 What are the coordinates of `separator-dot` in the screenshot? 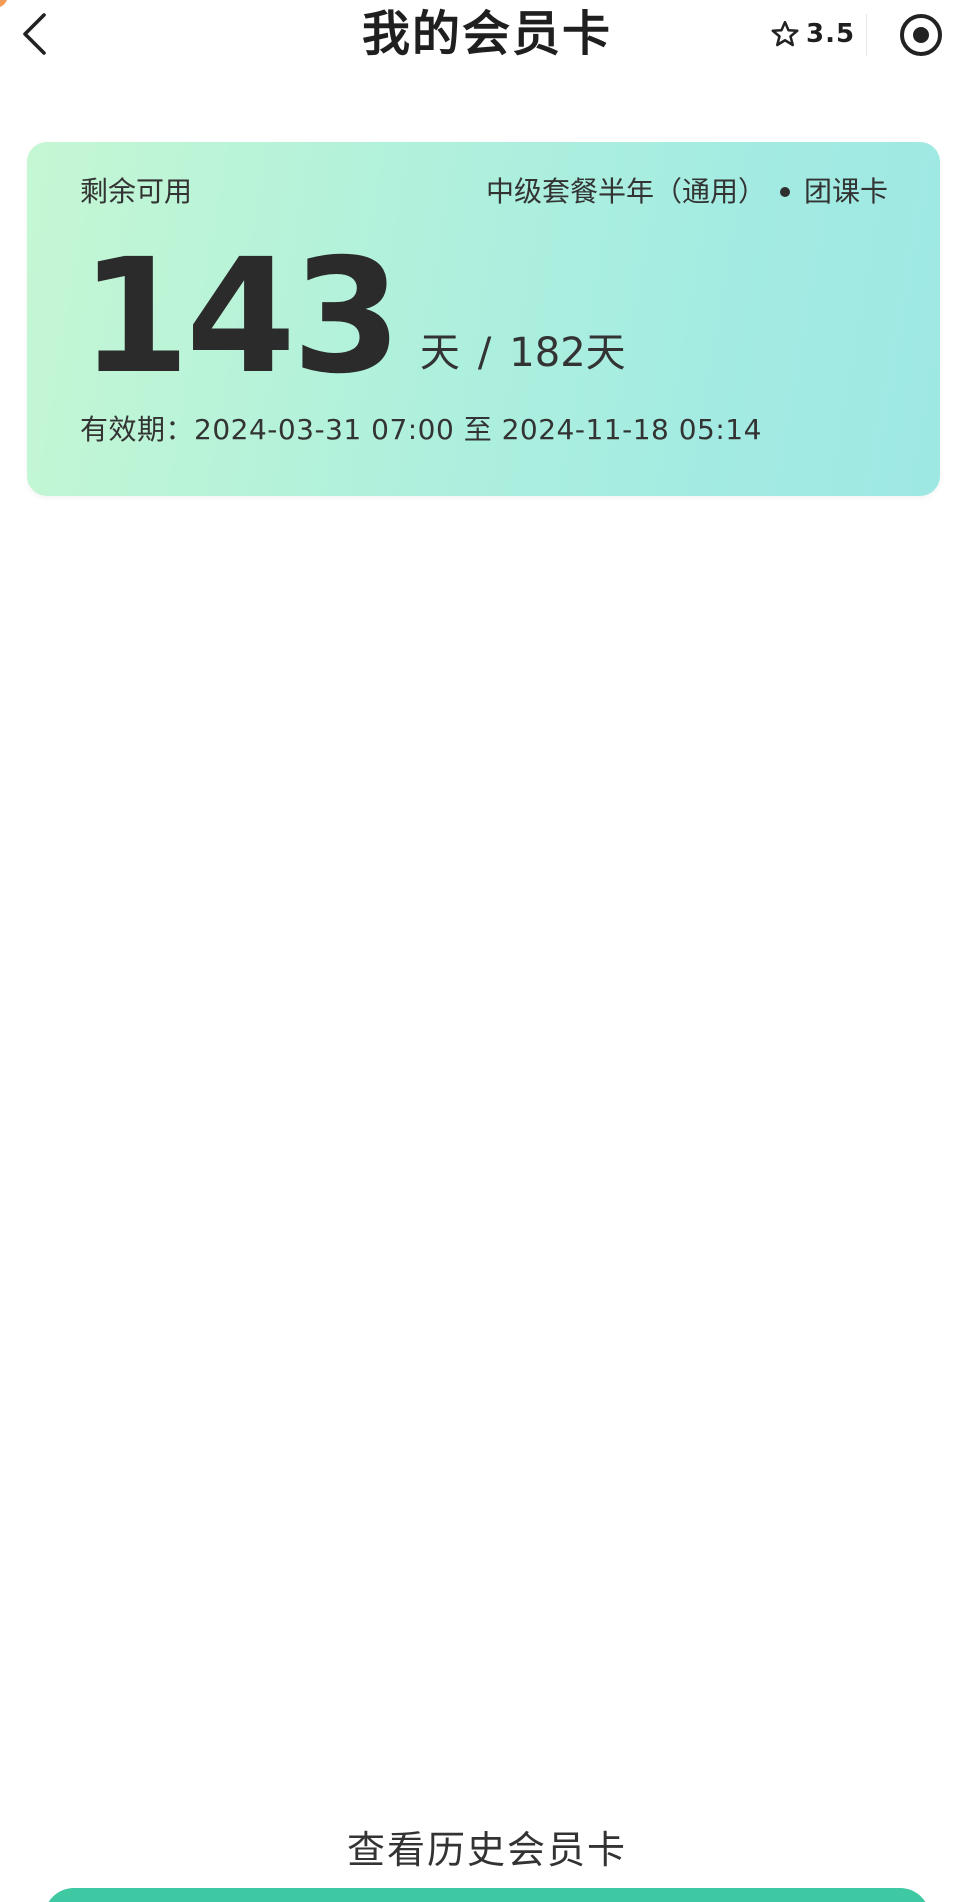 It's located at (784, 192).